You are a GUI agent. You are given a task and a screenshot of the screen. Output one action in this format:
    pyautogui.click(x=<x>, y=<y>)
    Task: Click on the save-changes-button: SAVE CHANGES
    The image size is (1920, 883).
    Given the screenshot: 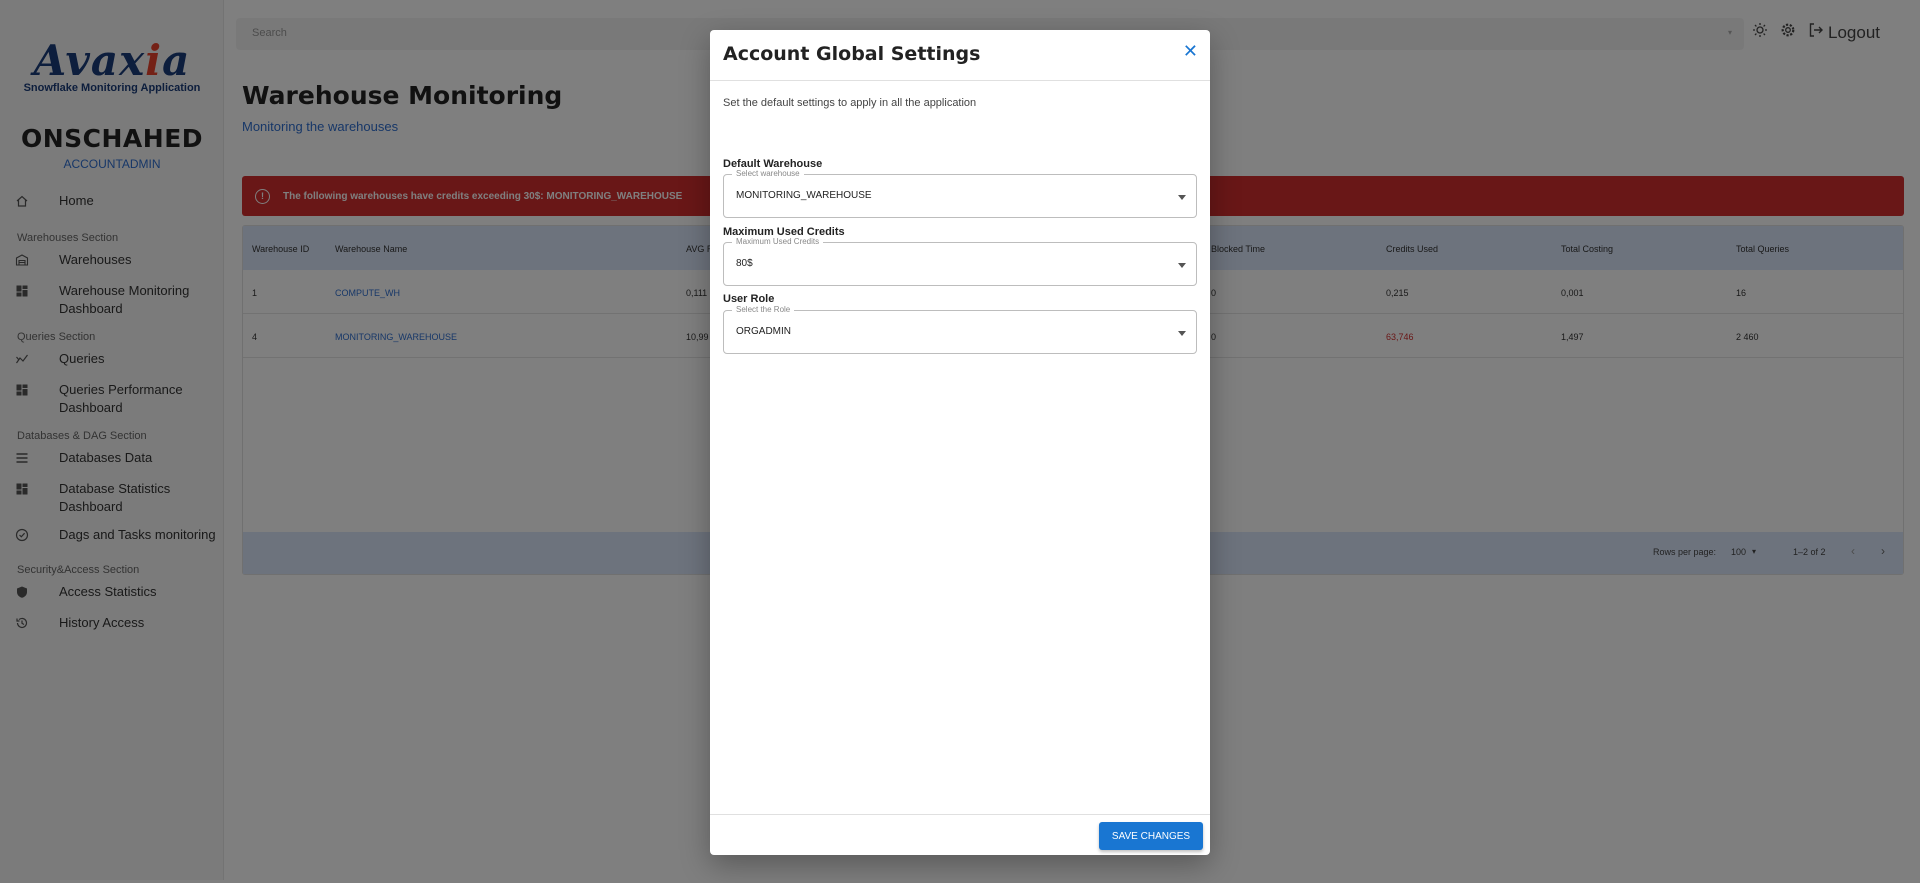 What is the action you would take?
    pyautogui.click(x=1151, y=836)
    